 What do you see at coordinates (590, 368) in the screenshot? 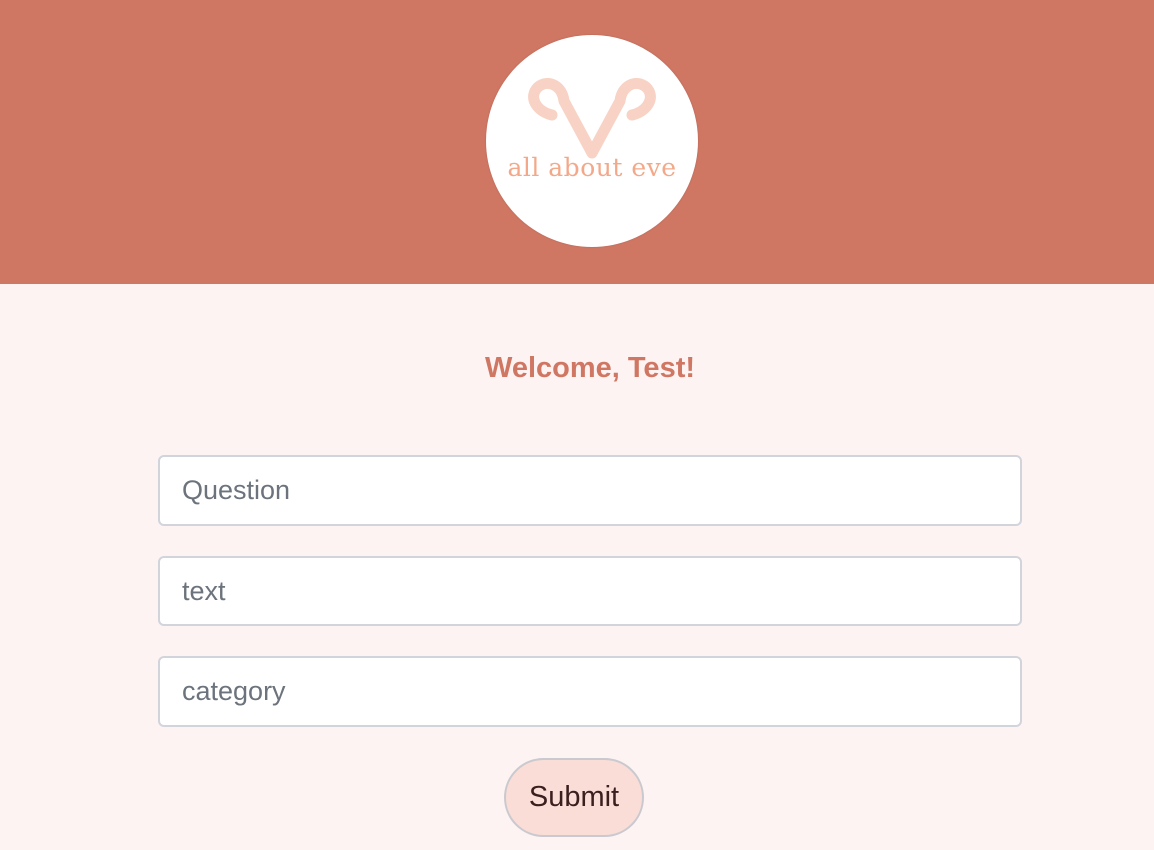
I see `welcome-heading: Welcome, Test!` at bounding box center [590, 368].